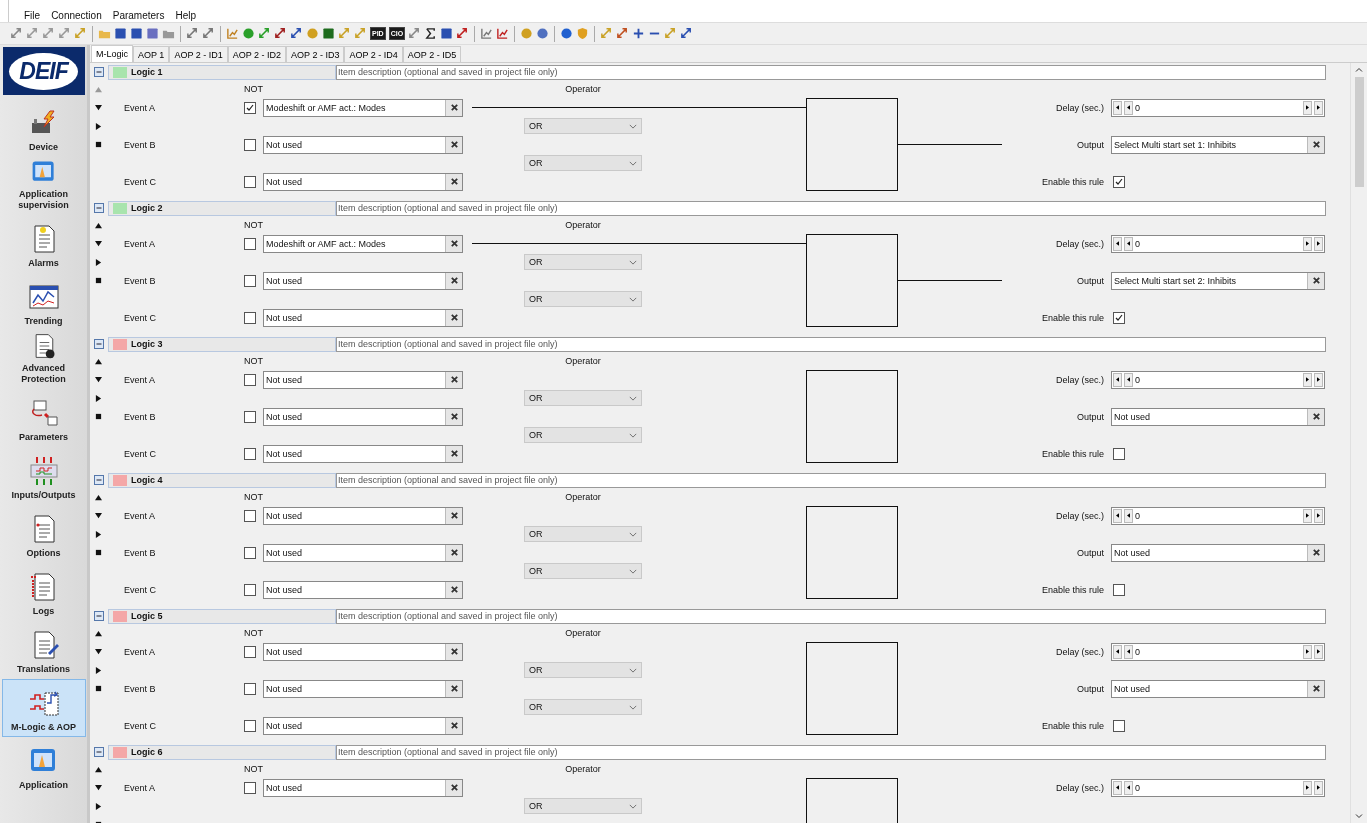  What do you see at coordinates (373, 54) in the screenshot?
I see `tab: AOP 2 - ID4` at bounding box center [373, 54].